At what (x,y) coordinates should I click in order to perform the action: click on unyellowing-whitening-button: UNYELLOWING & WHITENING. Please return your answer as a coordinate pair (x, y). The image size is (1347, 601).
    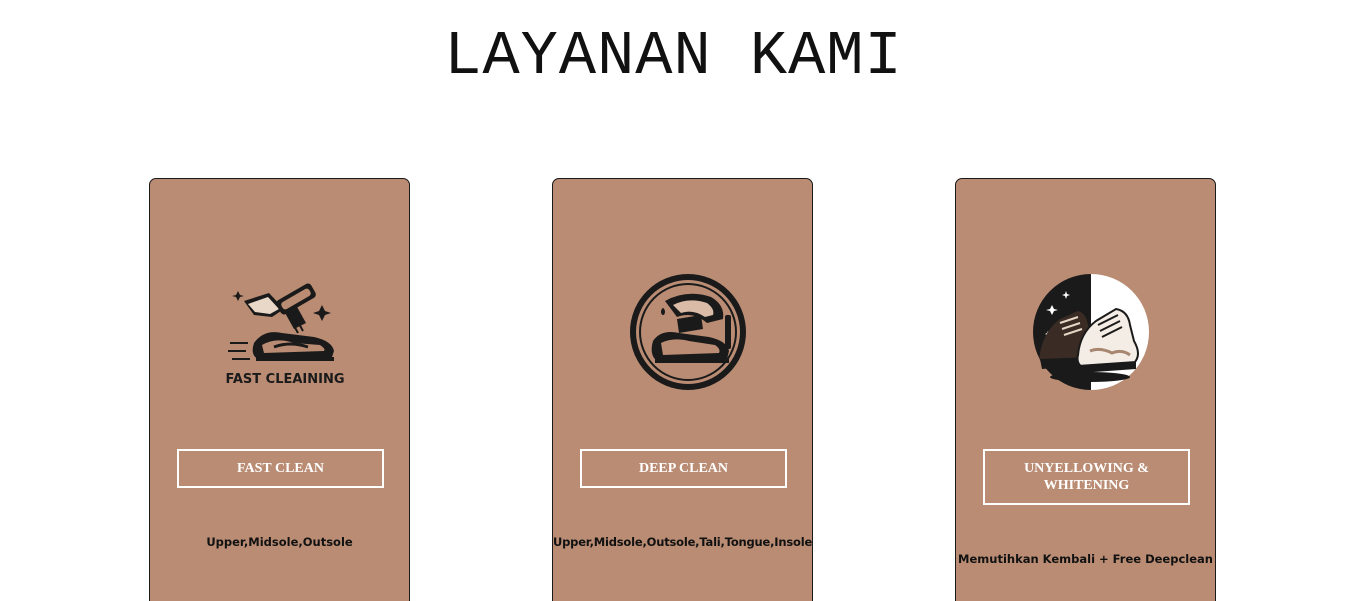
    Looking at the image, I should click on (1086, 477).